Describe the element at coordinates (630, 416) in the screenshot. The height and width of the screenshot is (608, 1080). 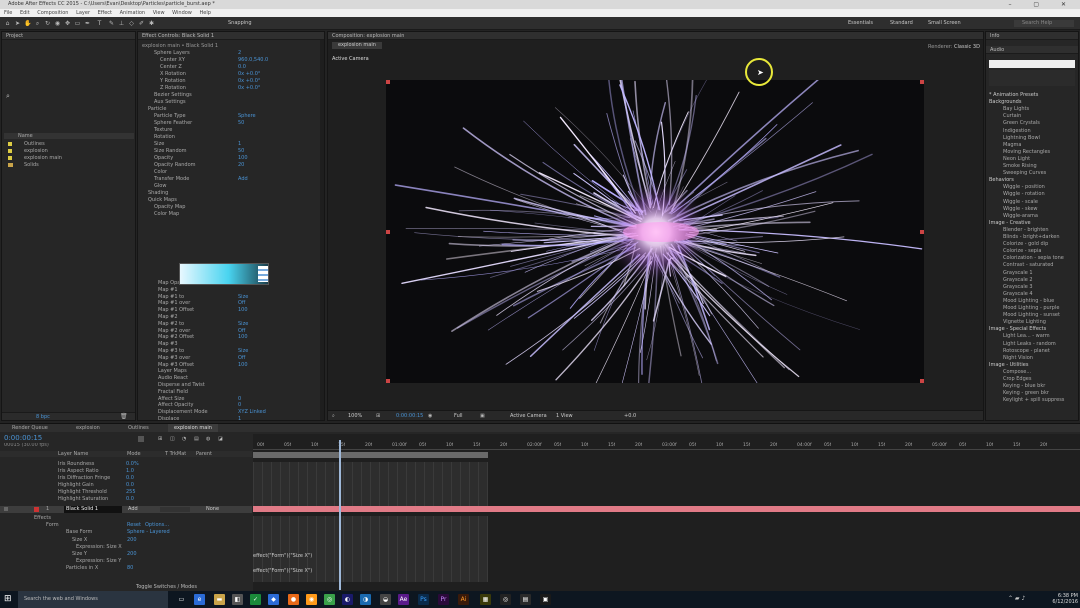
I see `exposure-value: +0.0` at that location.